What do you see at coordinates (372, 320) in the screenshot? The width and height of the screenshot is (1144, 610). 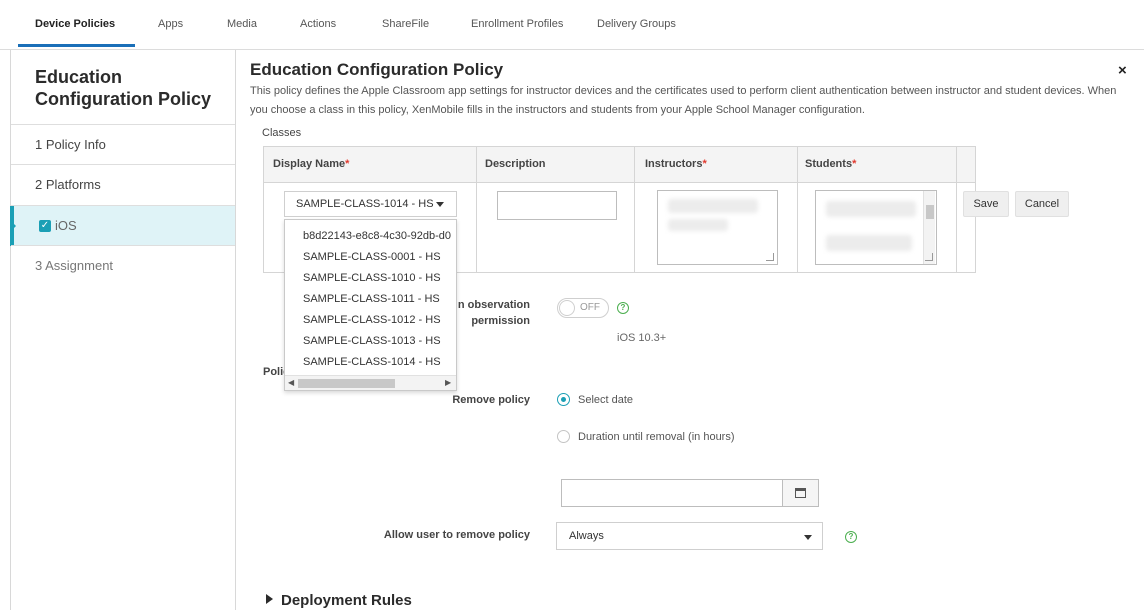 I see `dropdown-option: SAMPLE-CLASS-1012 - HS` at bounding box center [372, 320].